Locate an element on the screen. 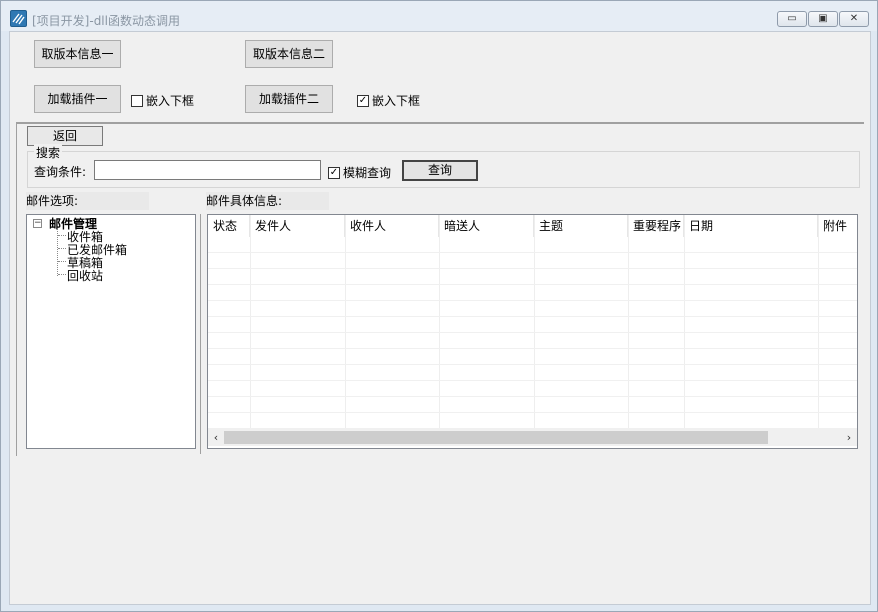  query-condition-label: 查询条件: is located at coordinates (60, 172).